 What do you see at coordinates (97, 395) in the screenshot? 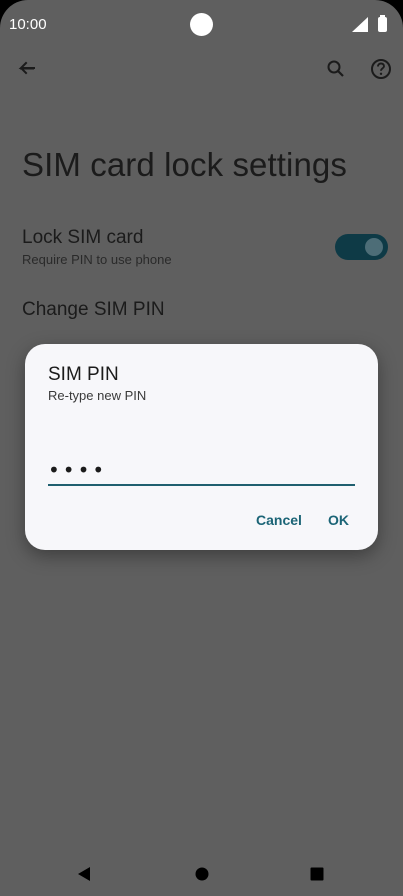
I see `dialog-subtitle: Re-type new PIN` at bounding box center [97, 395].